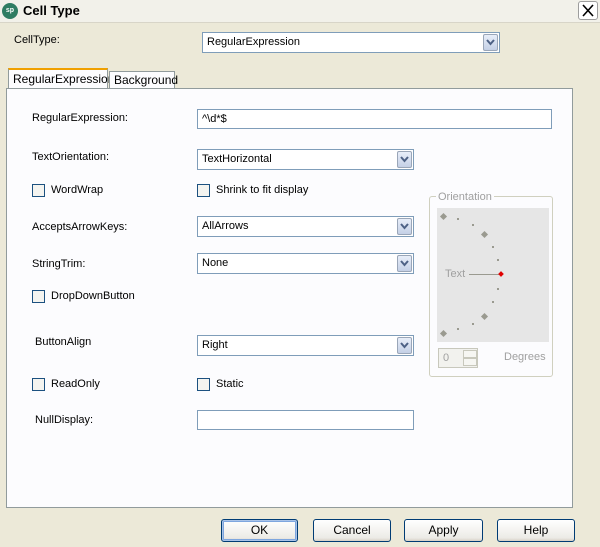 This screenshot has height=547, width=600. Describe the element at coordinates (38, 190) in the screenshot. I see `wordwrap-checkbox` at that location.